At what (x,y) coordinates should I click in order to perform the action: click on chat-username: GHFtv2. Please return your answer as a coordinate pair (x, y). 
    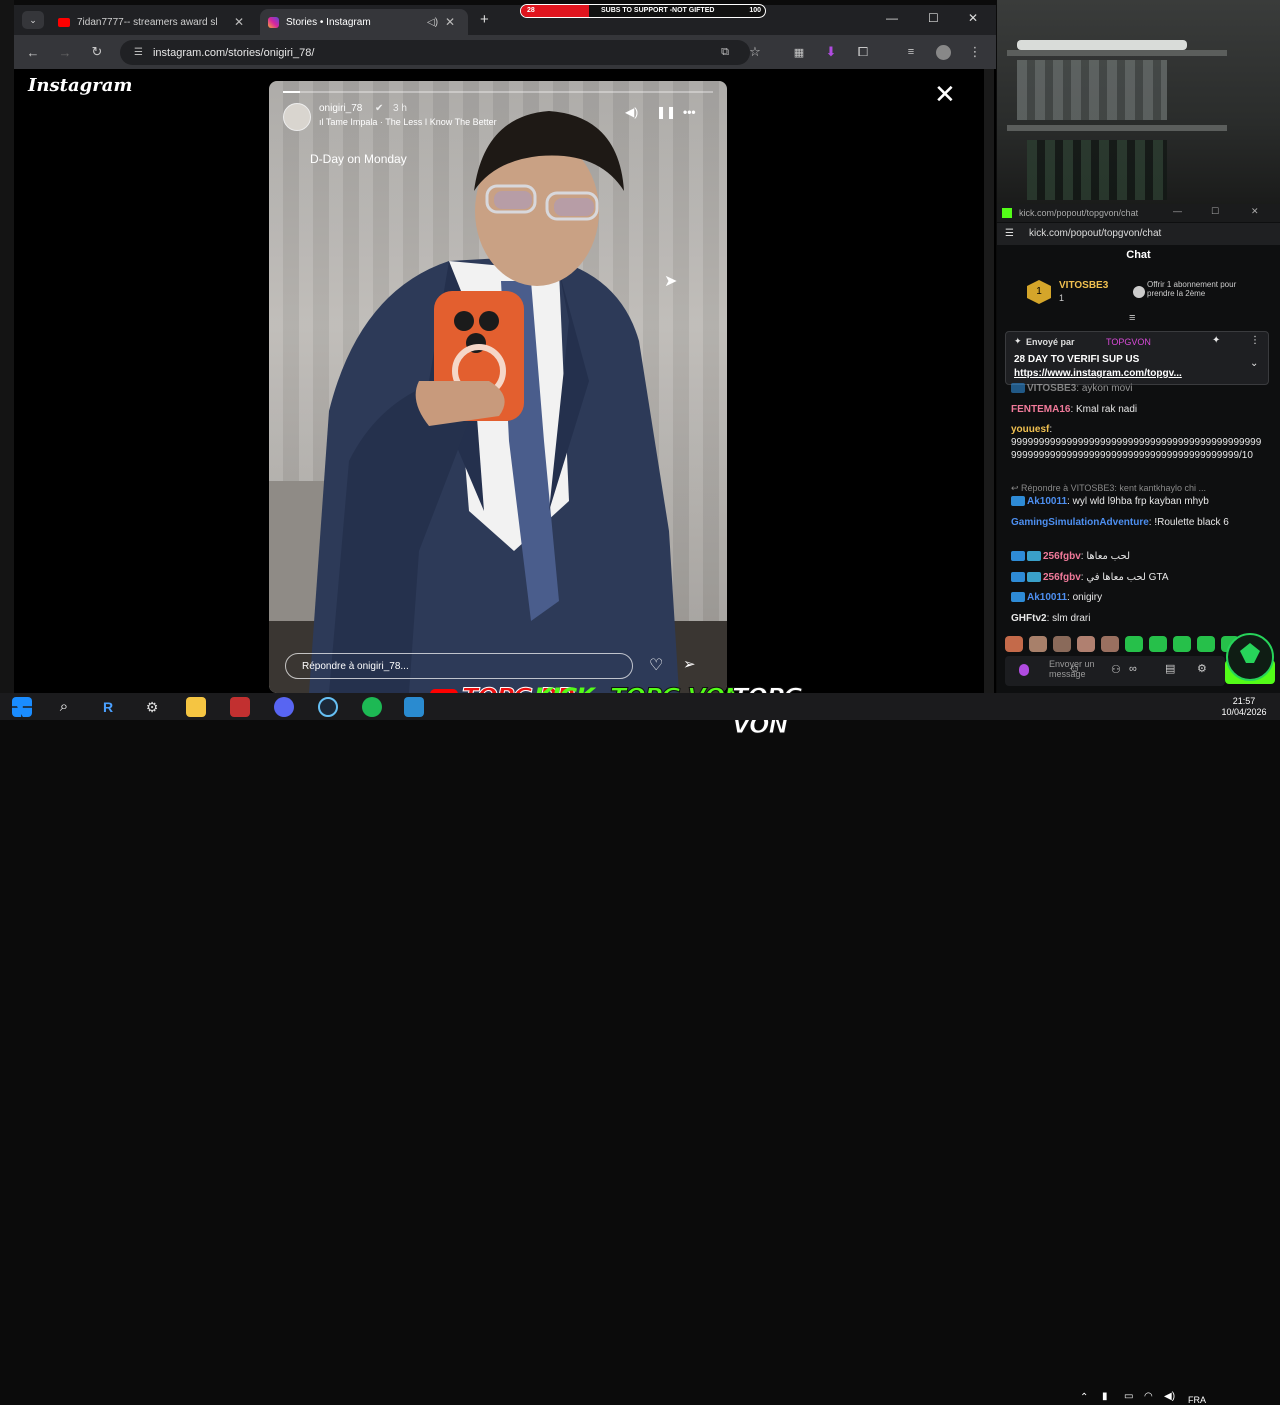
    Looking at the image, I should click on (1029, 618).